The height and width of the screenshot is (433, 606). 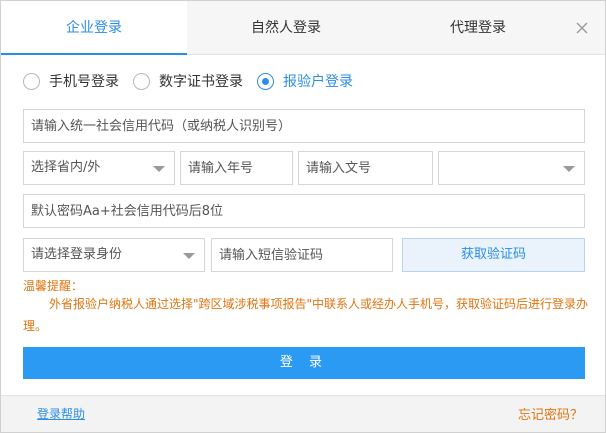 What do you see at coordinates (77, 254) in the screenshot?
I see `login-role-select-value: 请选择登录身份` at bounding box center [77, 254].